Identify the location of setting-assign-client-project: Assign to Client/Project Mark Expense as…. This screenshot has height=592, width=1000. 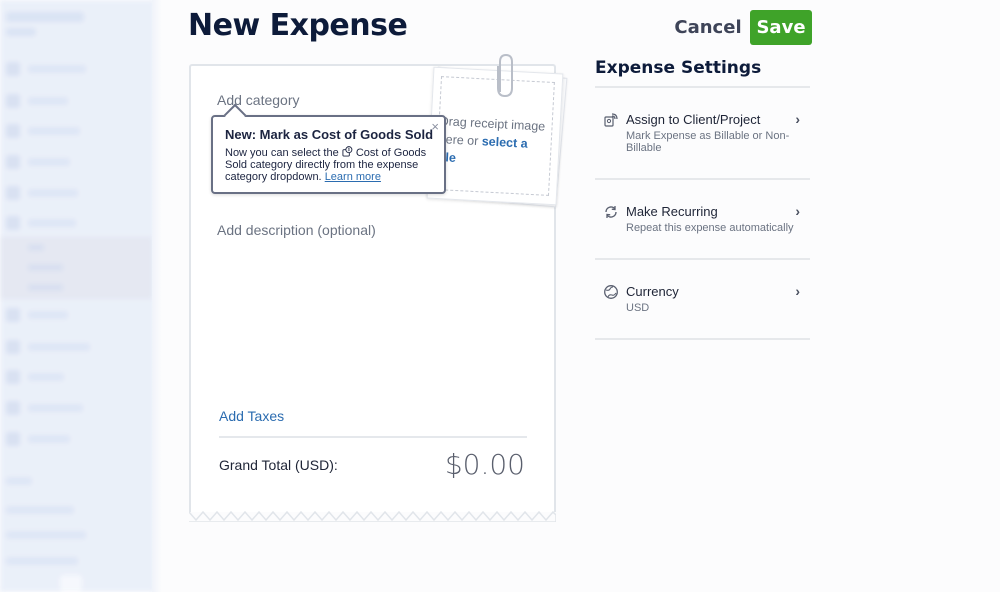
(702, 136).